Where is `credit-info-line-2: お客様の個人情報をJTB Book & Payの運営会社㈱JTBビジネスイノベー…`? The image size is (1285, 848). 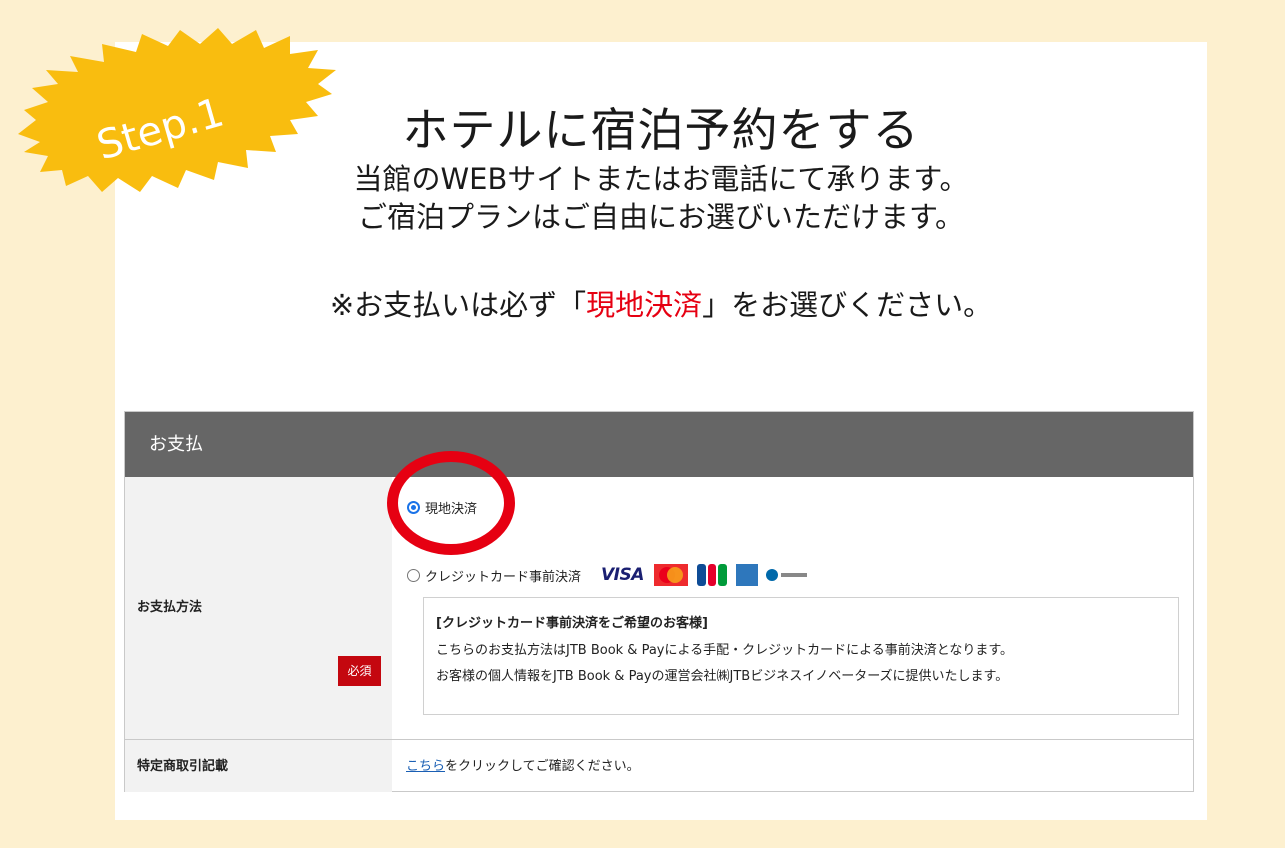 credit-info-line-2: お客様の個人情報をJTB Book & Payの運営会社㈱JTBビジネスイノベー… is located at coordinates (722, 676).